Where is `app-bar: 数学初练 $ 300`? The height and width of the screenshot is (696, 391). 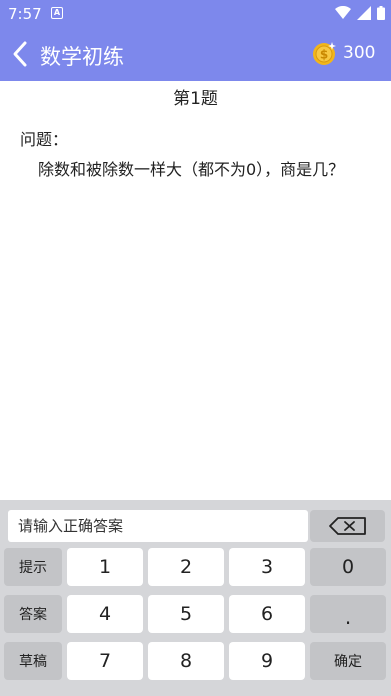
app-bar: 数学初练 $ 300 is located at coordinates (195, 54).